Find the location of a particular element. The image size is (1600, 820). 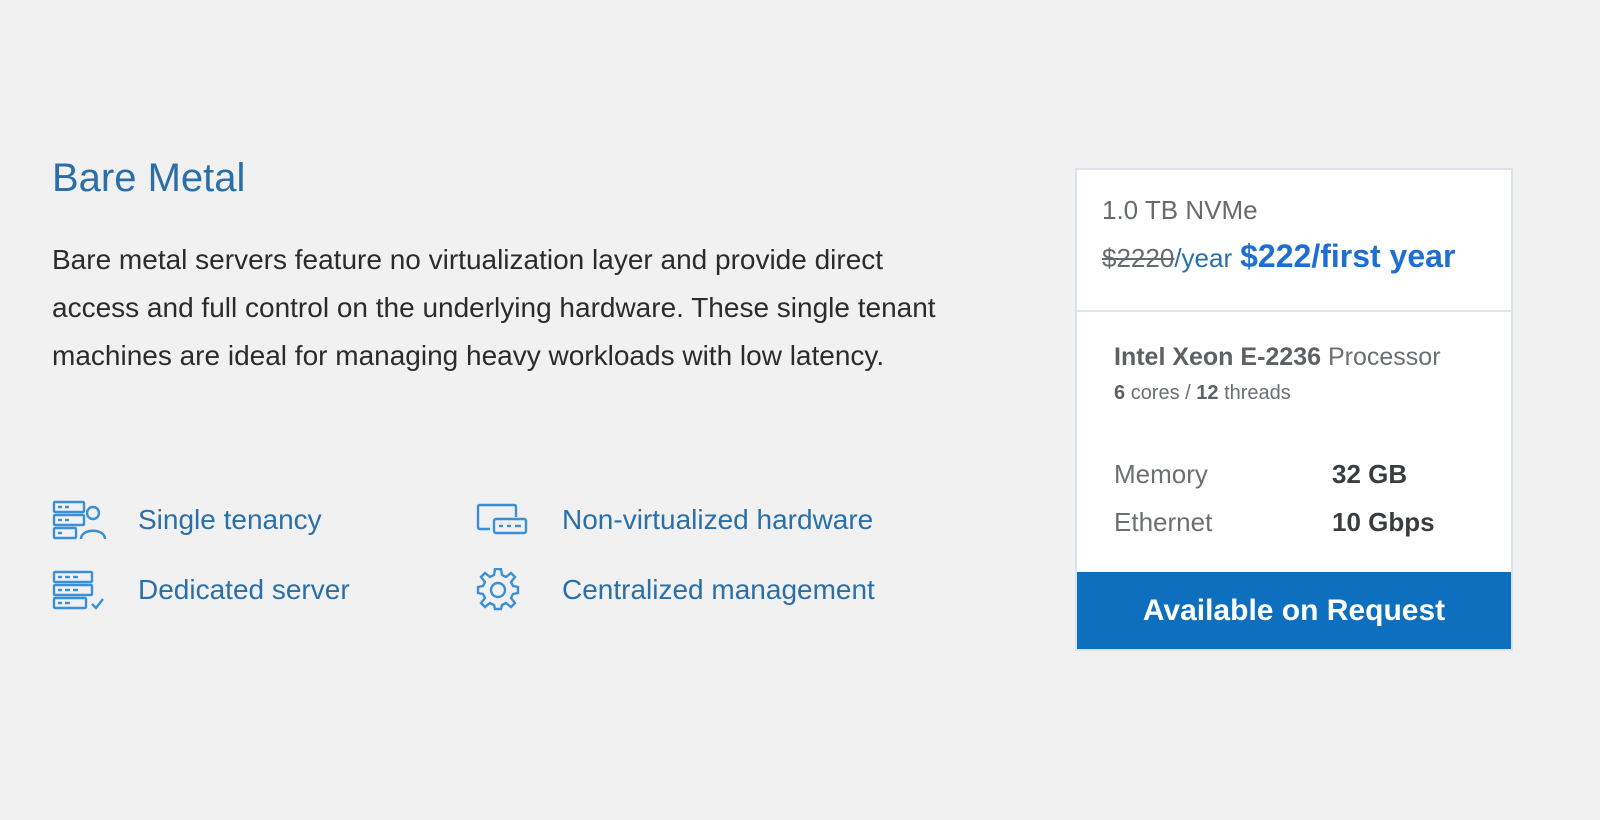

feature-centralized-management: Centralized management is located at coordinates (675, 590).